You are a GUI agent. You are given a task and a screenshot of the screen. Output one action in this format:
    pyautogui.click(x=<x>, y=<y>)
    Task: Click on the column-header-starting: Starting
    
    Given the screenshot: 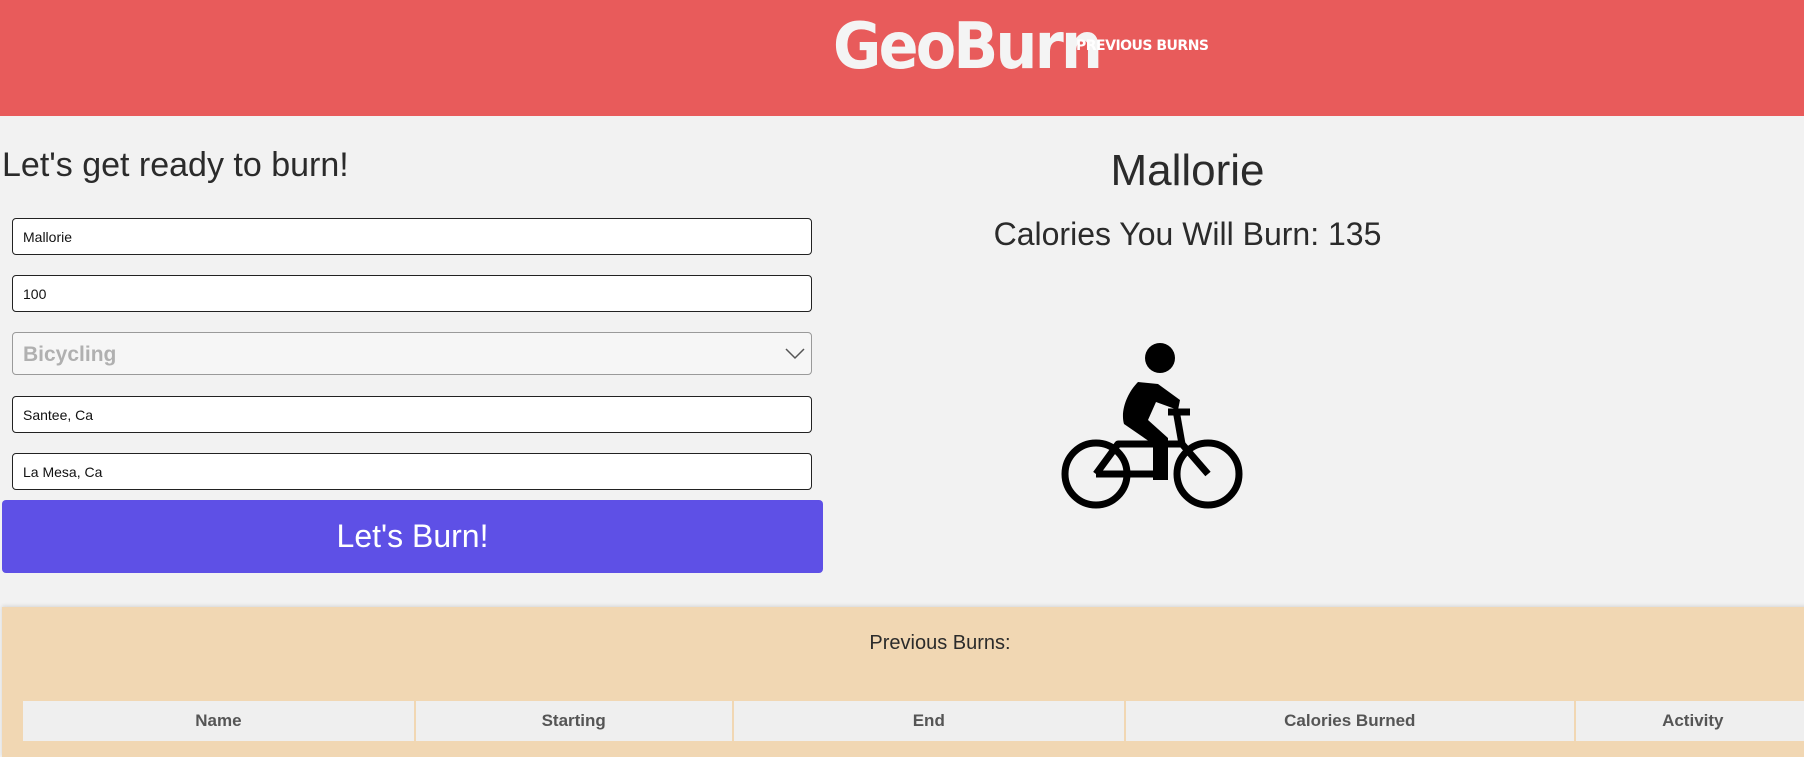 What is the action you would take?
    pyautogui.click(x=574, y=721)
    